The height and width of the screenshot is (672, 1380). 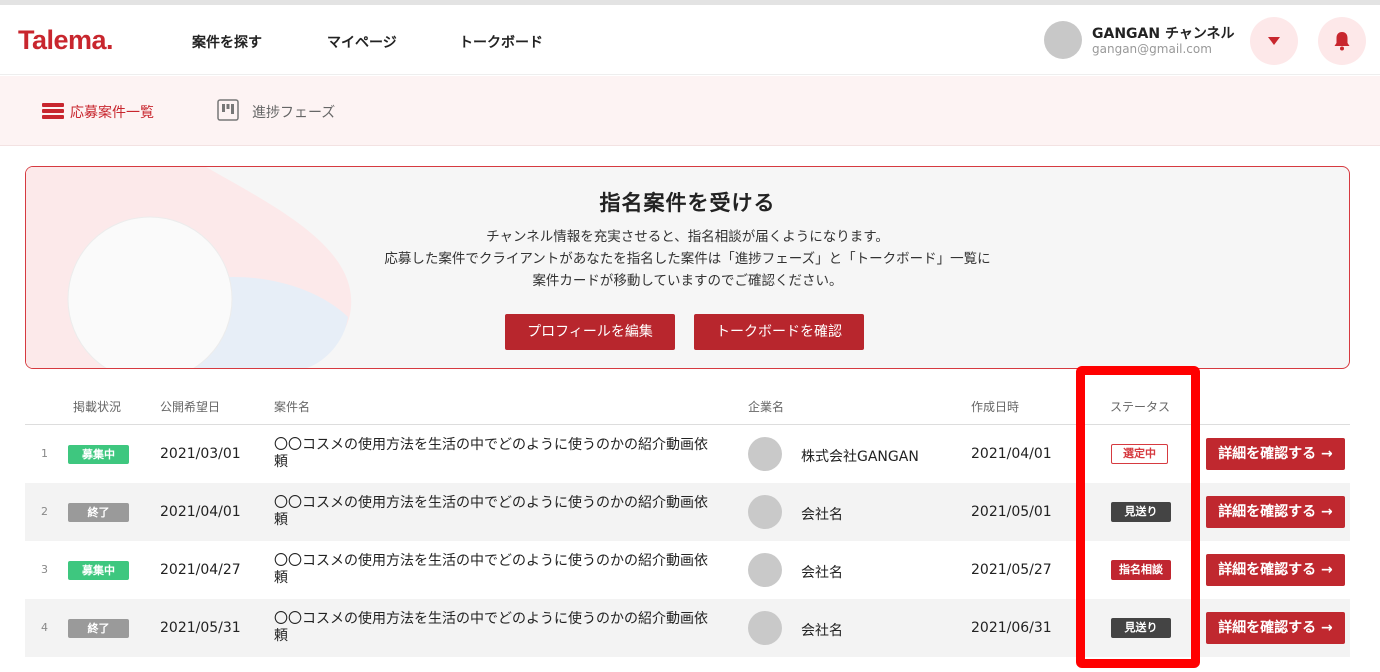 What do you see at coordinates (687, 281) in the screenshot?
I see `banner-line-3: 案件カードが移動していますのでご確認ください。` at bounding box center [687, 281].